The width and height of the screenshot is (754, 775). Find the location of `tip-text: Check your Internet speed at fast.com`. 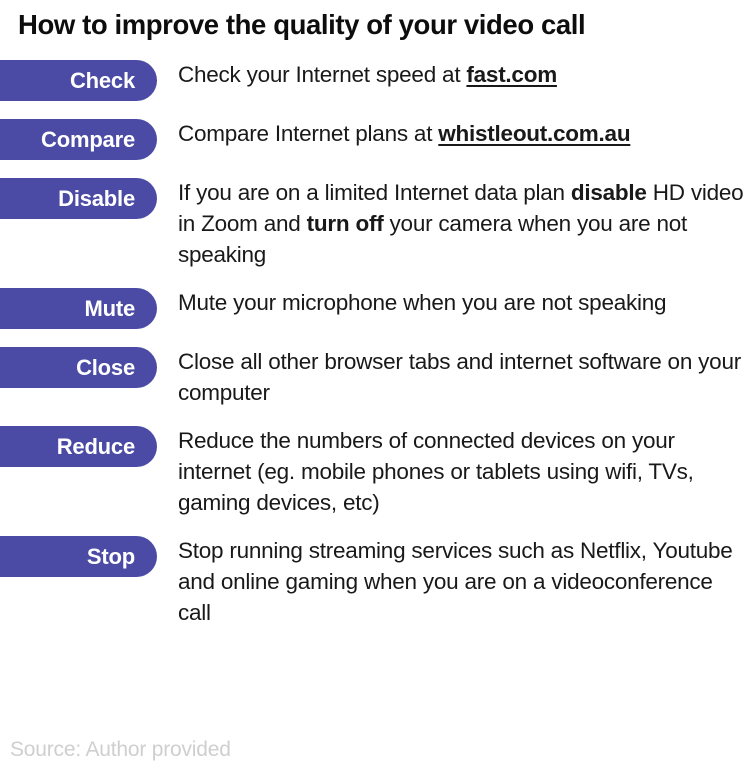

tip-text: Check your Internet speed at fast.com is located at coordinates (455, 74).